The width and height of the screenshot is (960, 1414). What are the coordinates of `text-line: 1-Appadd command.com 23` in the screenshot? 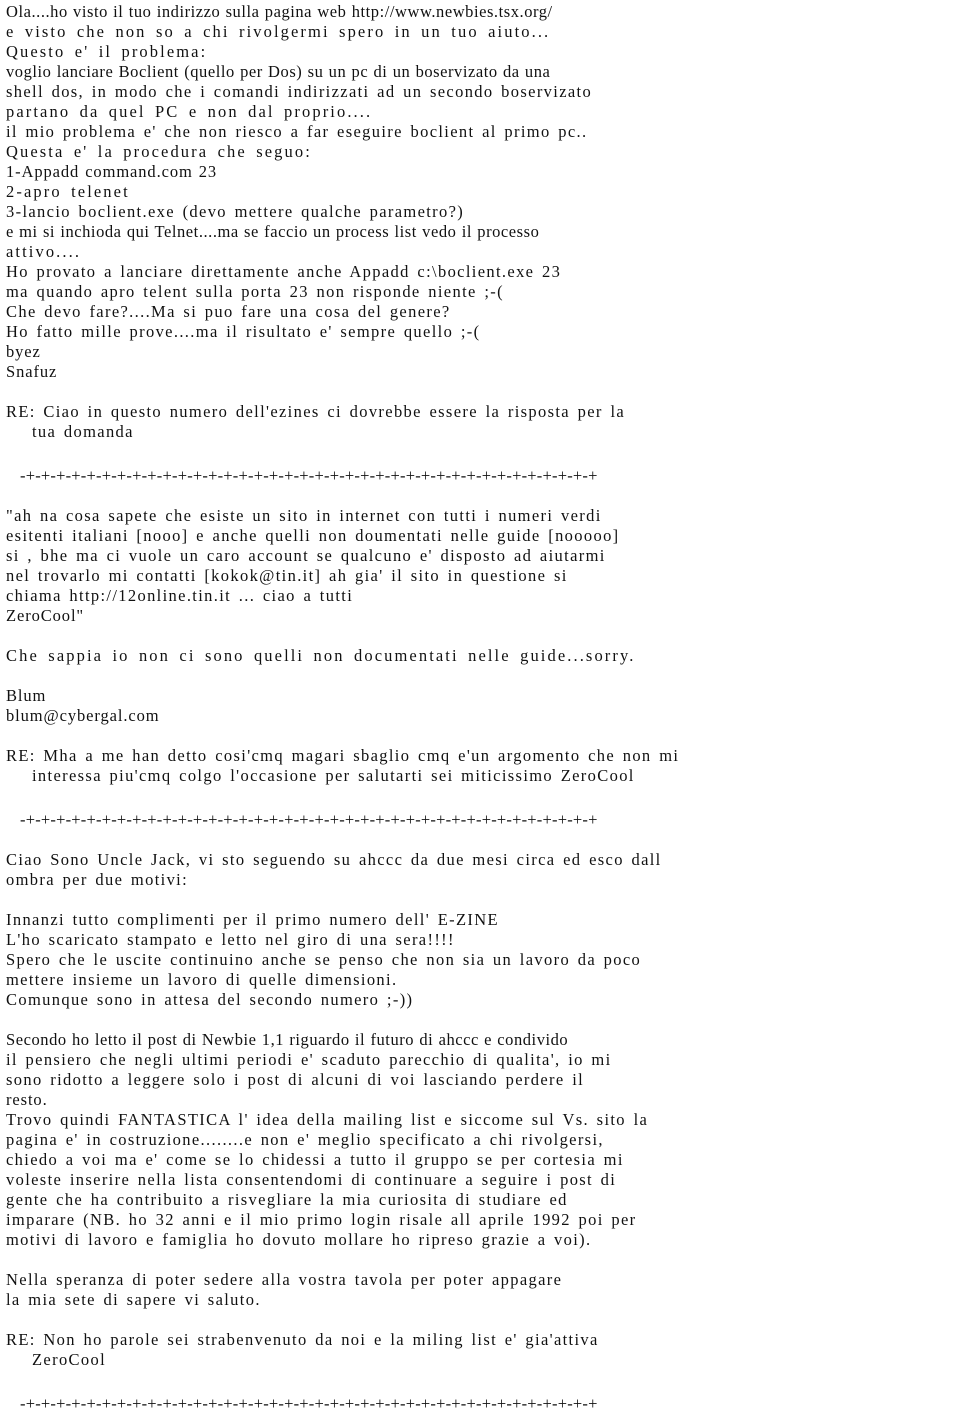 It's located at (112, 171).